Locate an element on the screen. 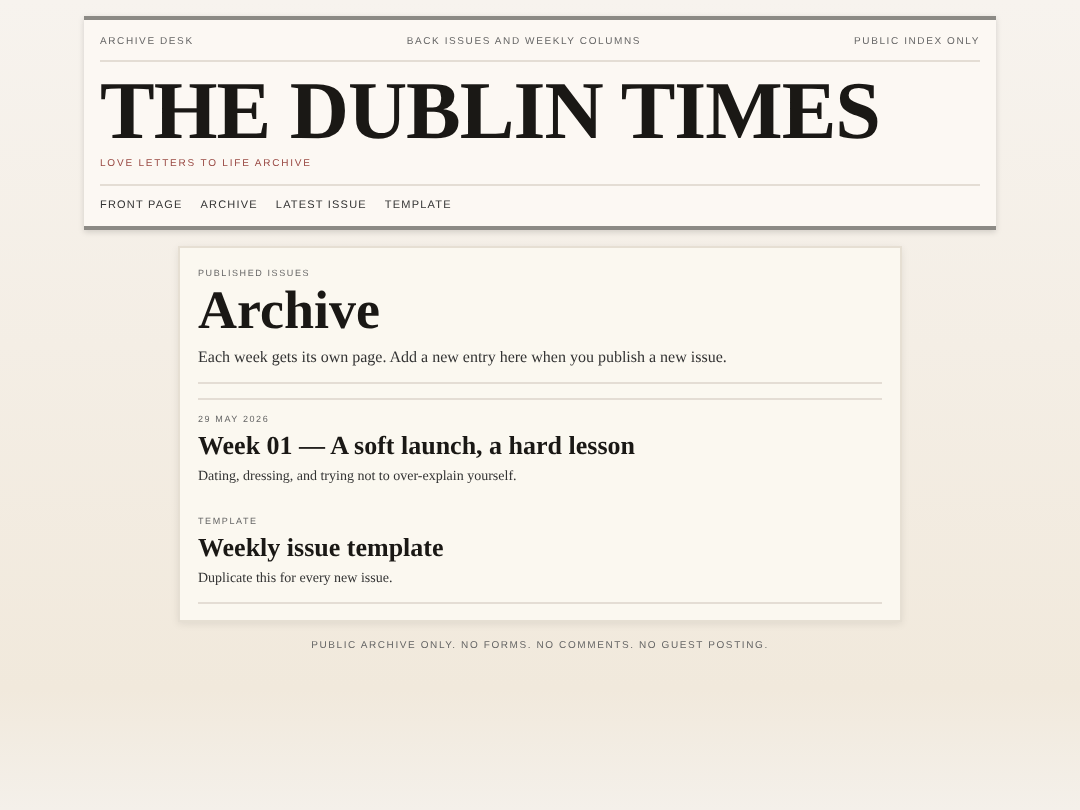  entry-title-link: Week 01 — A soft launch, a hard lesson is located at coordinates (540, 446).